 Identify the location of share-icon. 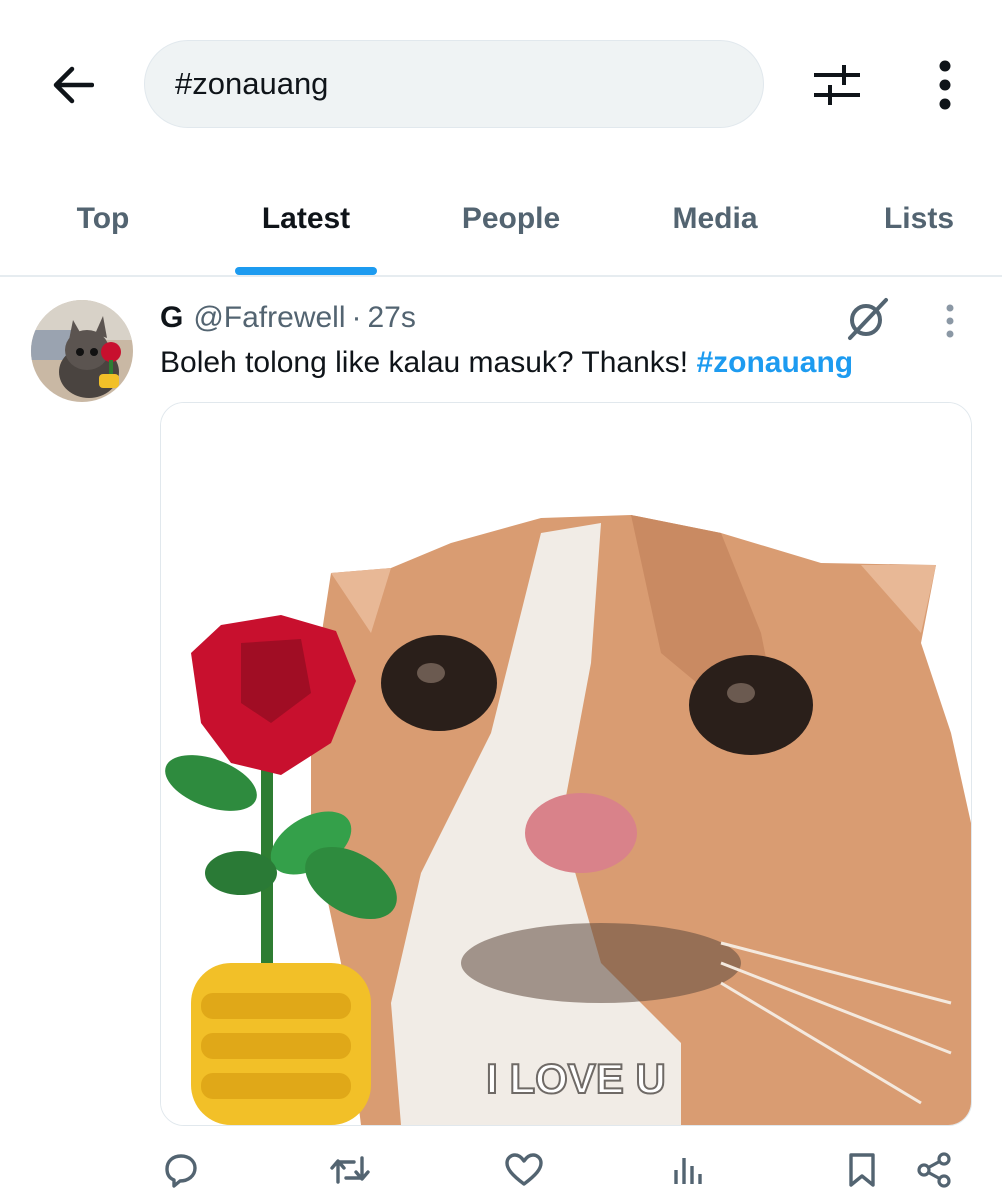
(934, 1170).